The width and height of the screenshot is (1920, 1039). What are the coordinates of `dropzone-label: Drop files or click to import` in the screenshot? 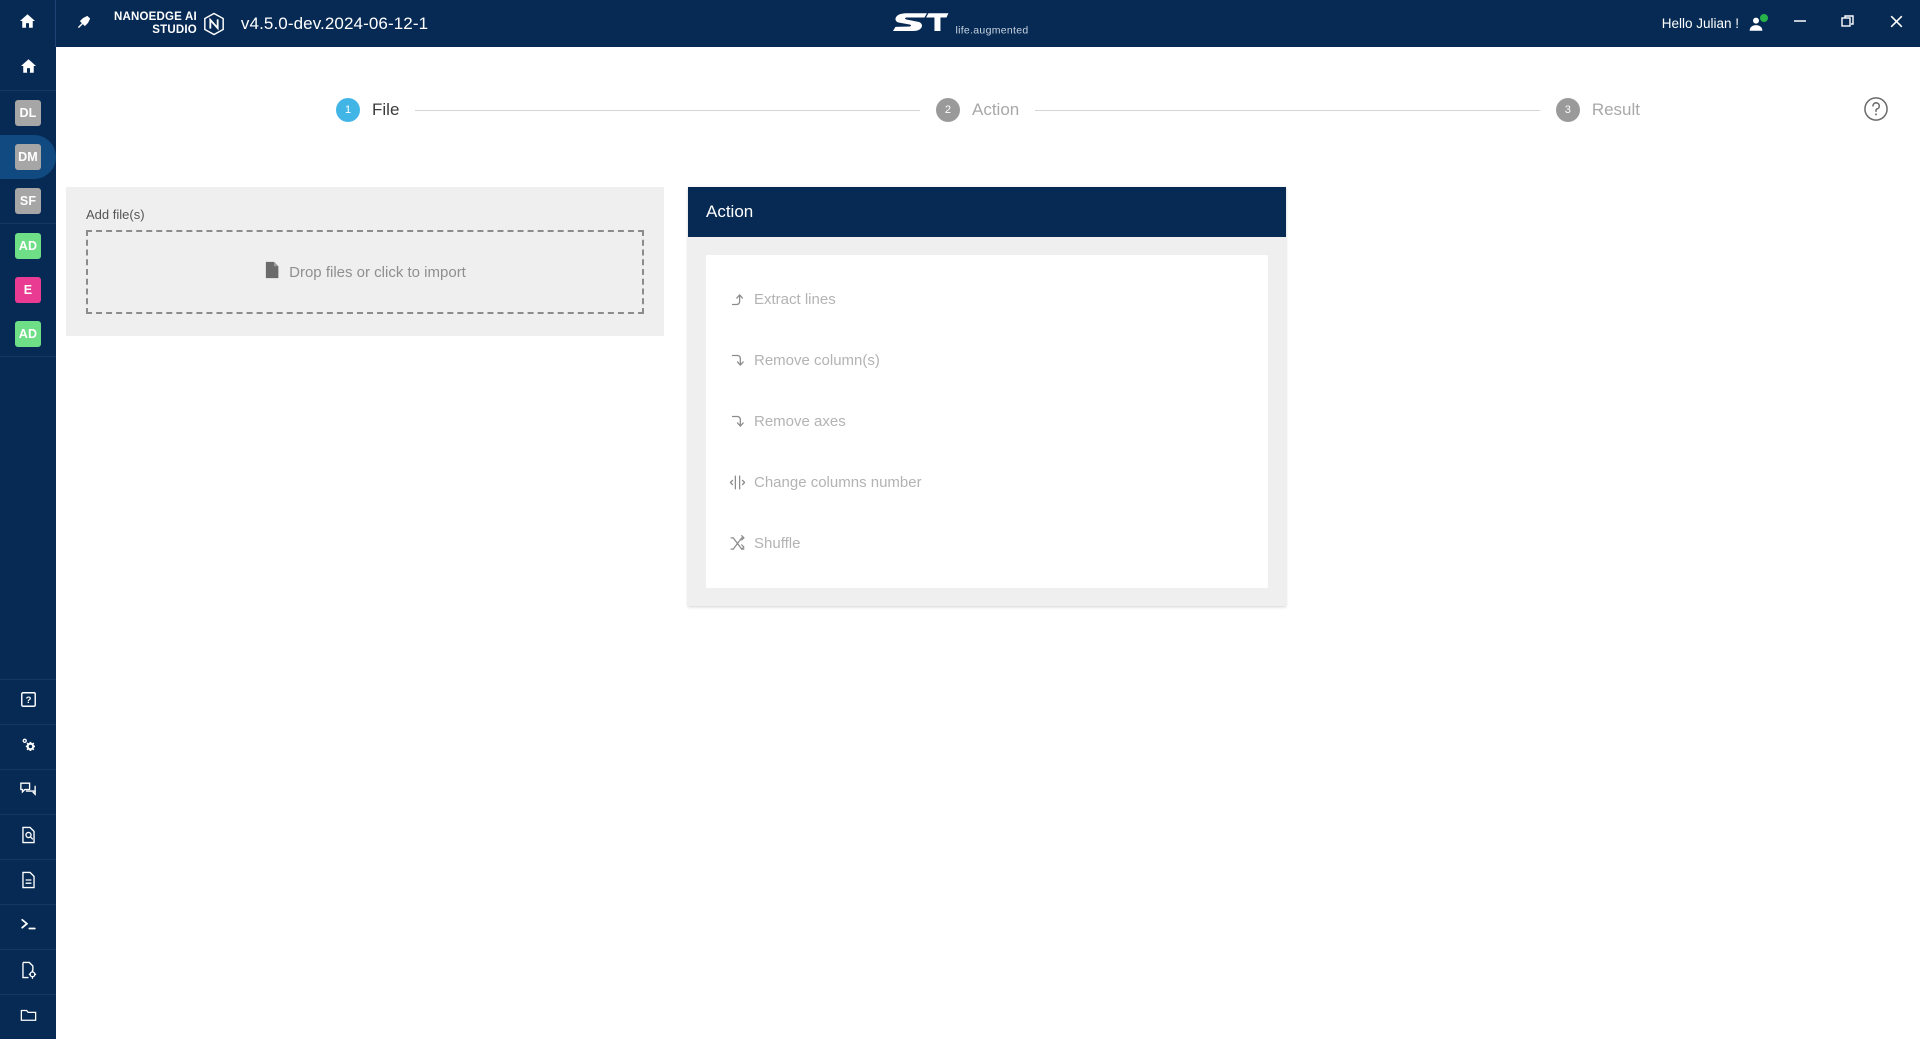 It's located at (377, 272).